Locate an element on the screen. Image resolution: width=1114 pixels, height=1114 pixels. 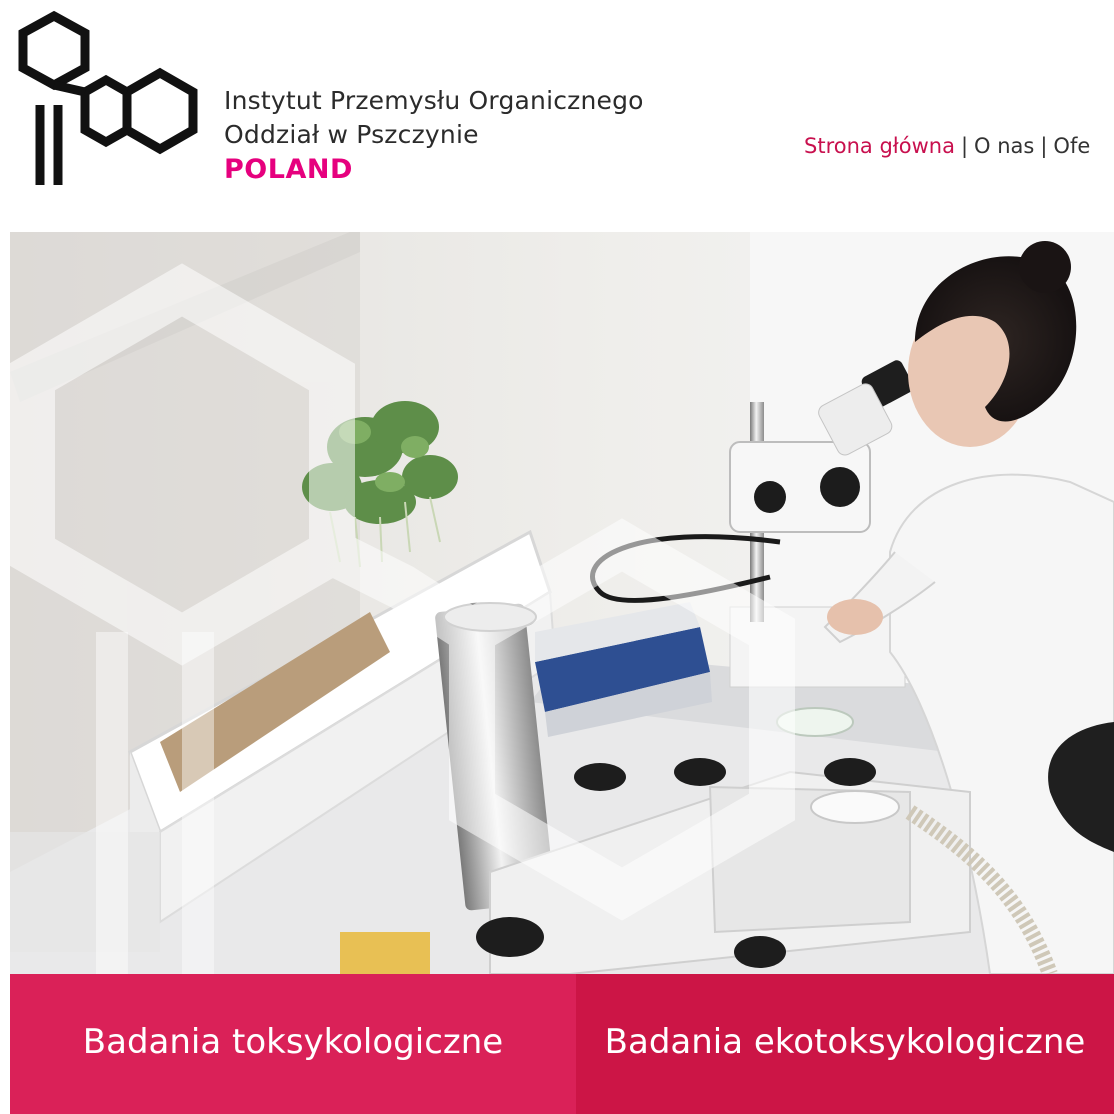
tile-toxicology-label: Badania toksykologiczne is located at coordinates (293, 1042).